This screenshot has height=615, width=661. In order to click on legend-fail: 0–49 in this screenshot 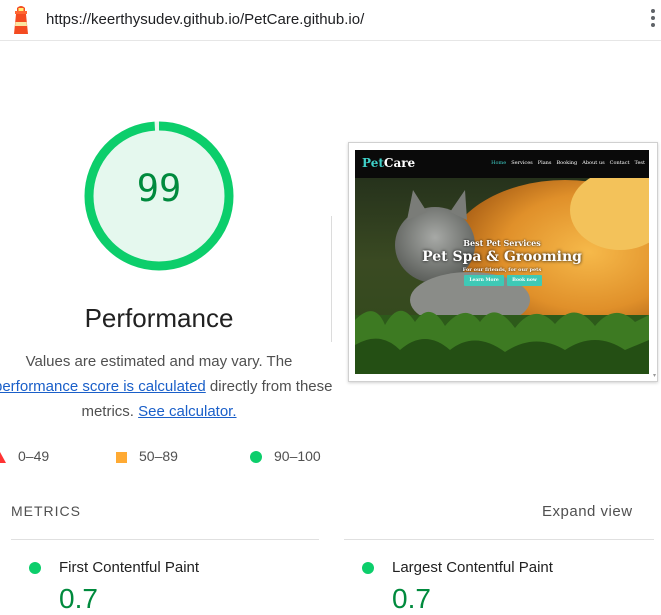, I will do `click(24, 456)`.